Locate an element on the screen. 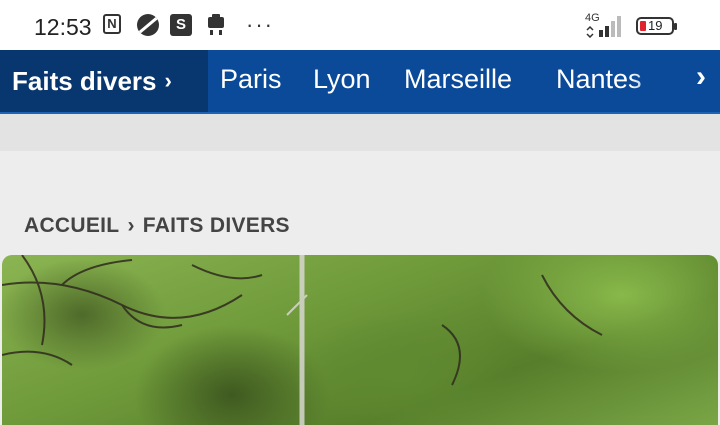 The width and height of the screenshot is (720, 425). chevron-right-icon: › is located at coordinates (168, 80).